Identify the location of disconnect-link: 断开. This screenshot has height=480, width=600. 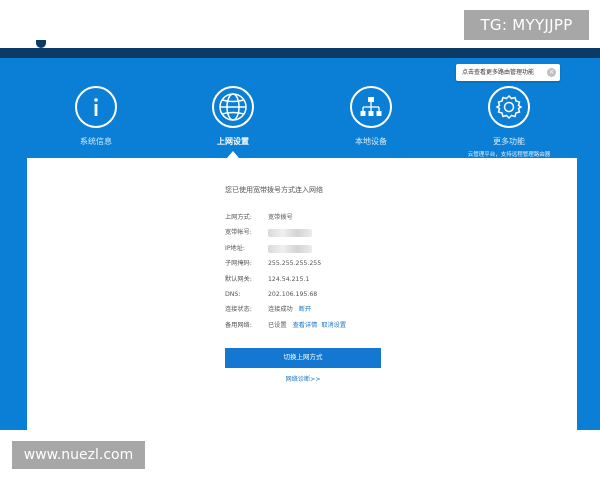
(305, 309).